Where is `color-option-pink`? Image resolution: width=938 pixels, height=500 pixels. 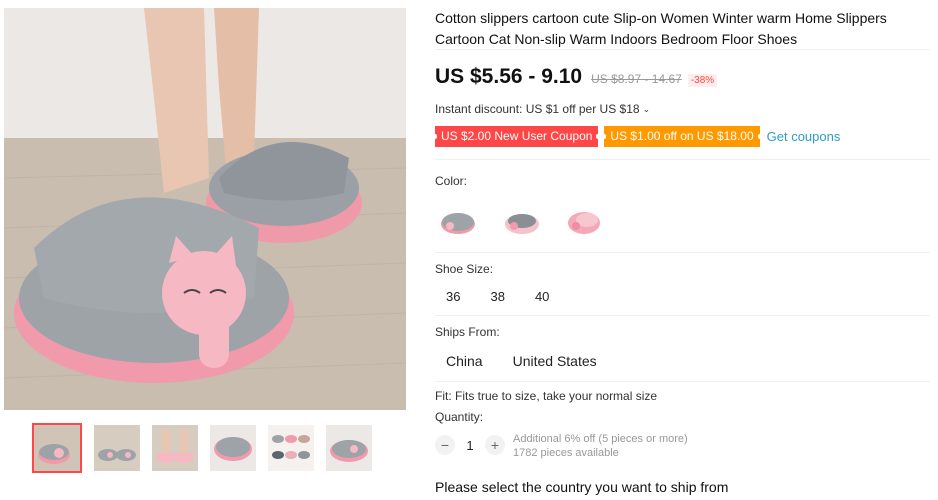
color-option-pink is located at coordinates (584, 221).